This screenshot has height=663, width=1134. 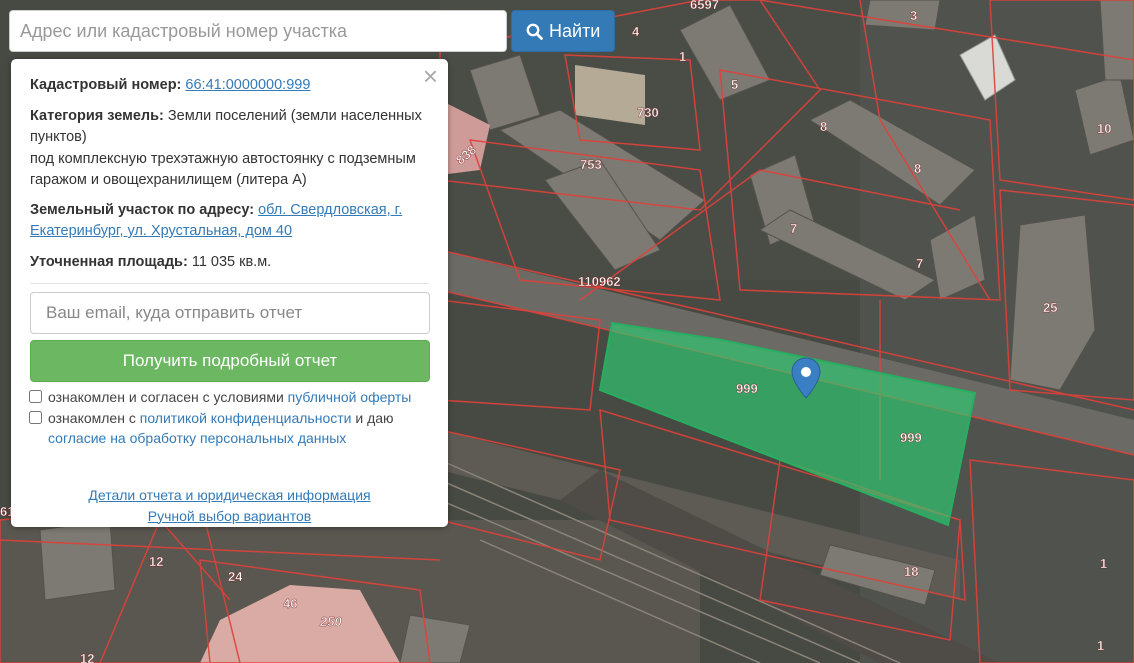 I want to click on public-offer-link: публичной оферты, so click(x=350, y=397).